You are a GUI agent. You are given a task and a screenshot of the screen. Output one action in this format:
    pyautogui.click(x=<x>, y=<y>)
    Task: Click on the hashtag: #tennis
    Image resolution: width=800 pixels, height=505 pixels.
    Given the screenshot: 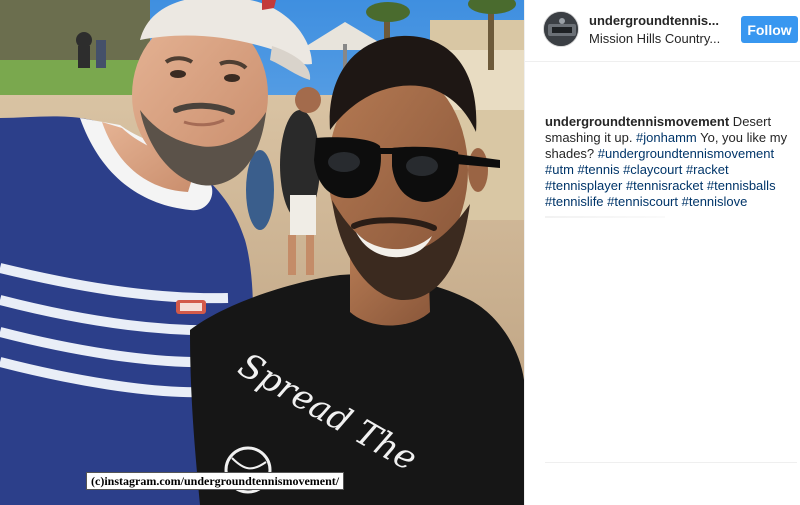 What is the action you would take?
    pyautogui.click(x=599, y=169)
    